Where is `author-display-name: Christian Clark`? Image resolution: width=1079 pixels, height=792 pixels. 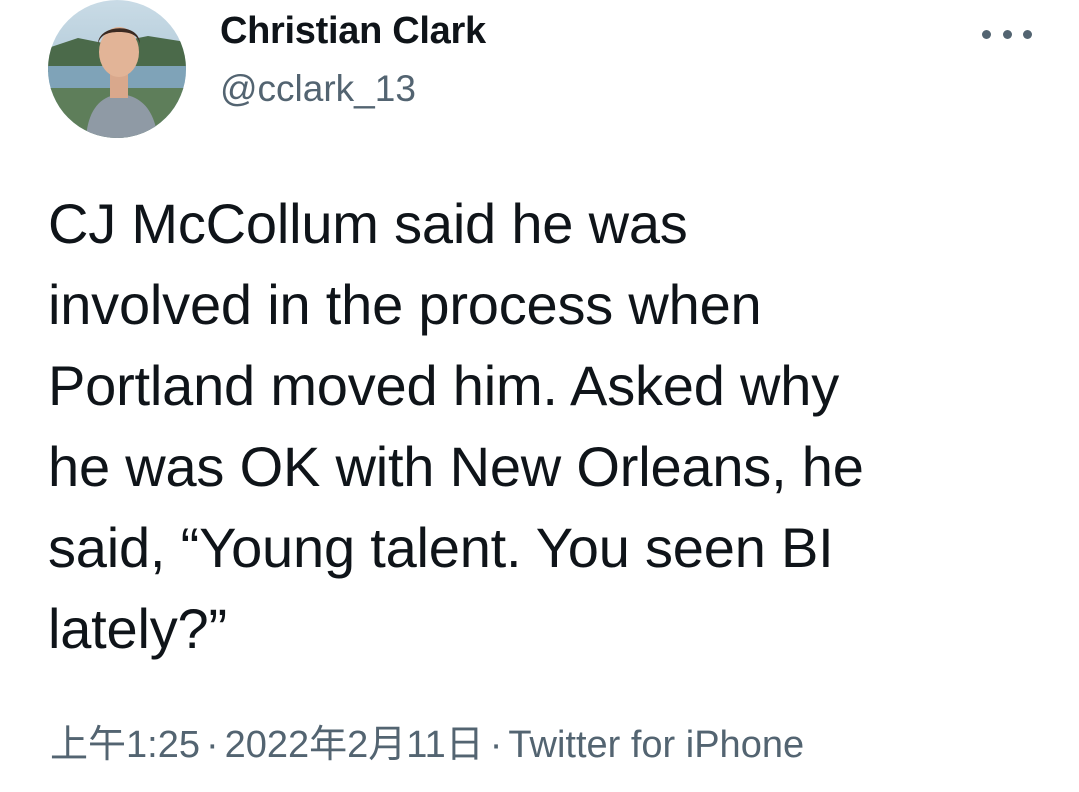
author-display-name: Christian Clark is located at coordinates (353, 31).